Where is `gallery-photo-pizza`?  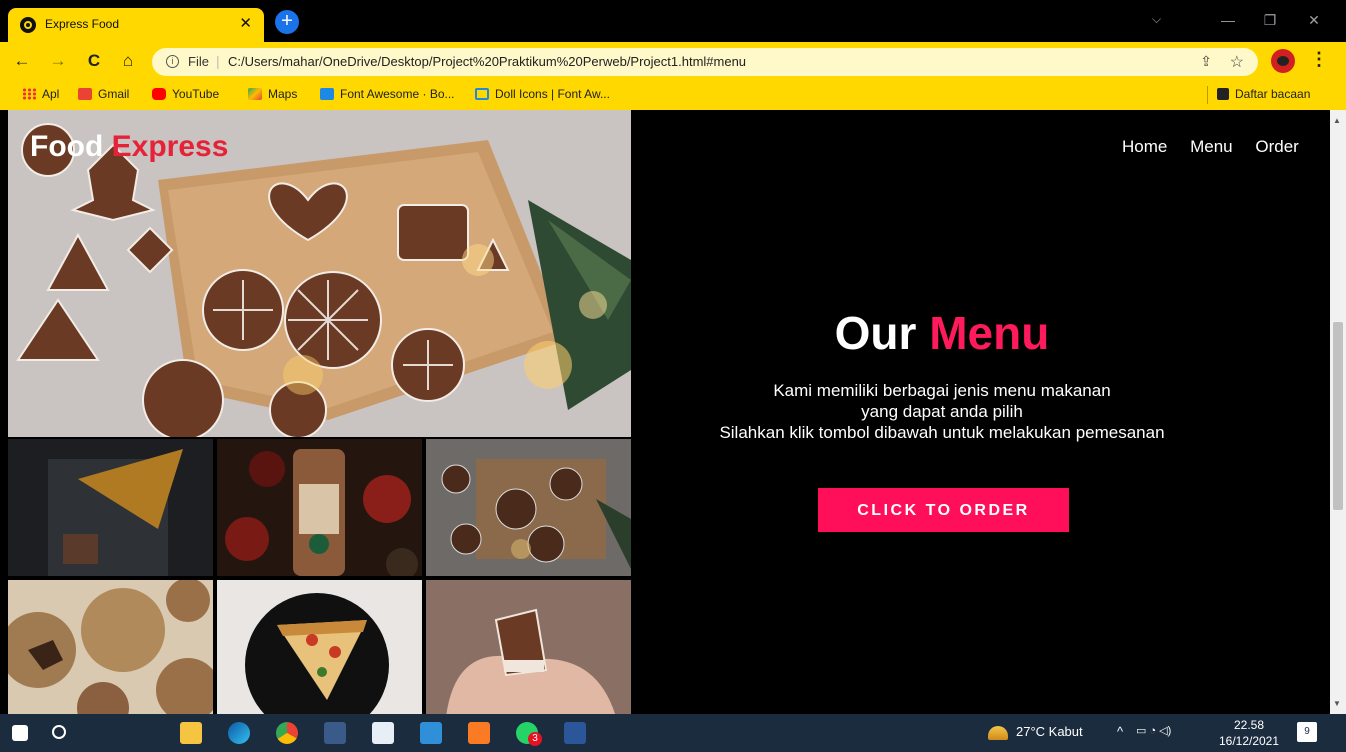 gallery-photo-pizza is located at coordinates (319, 647).